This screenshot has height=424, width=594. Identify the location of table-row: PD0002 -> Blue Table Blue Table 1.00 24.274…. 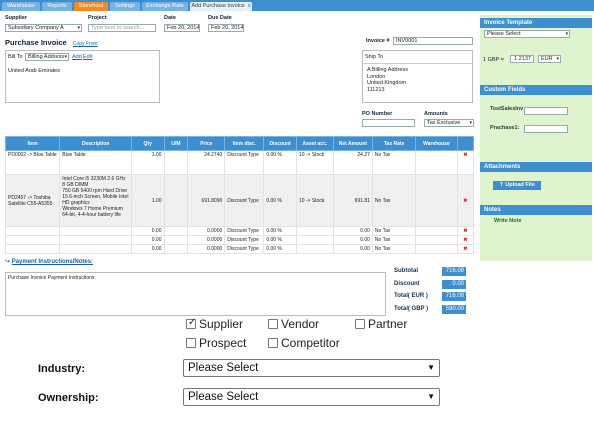
(239, 162).